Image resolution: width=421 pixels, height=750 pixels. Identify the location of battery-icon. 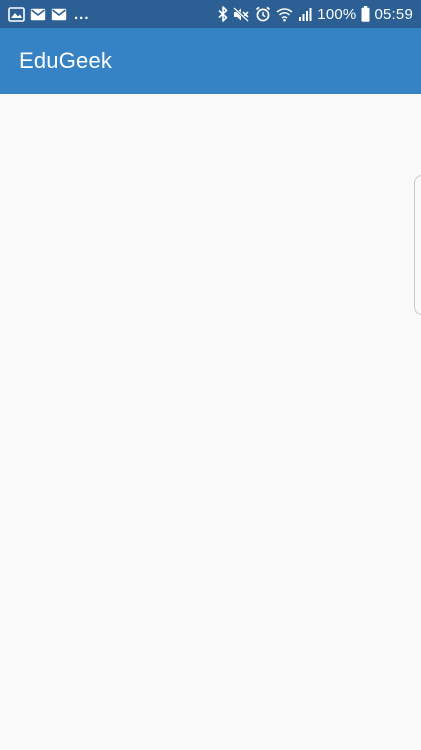
(365, 14).